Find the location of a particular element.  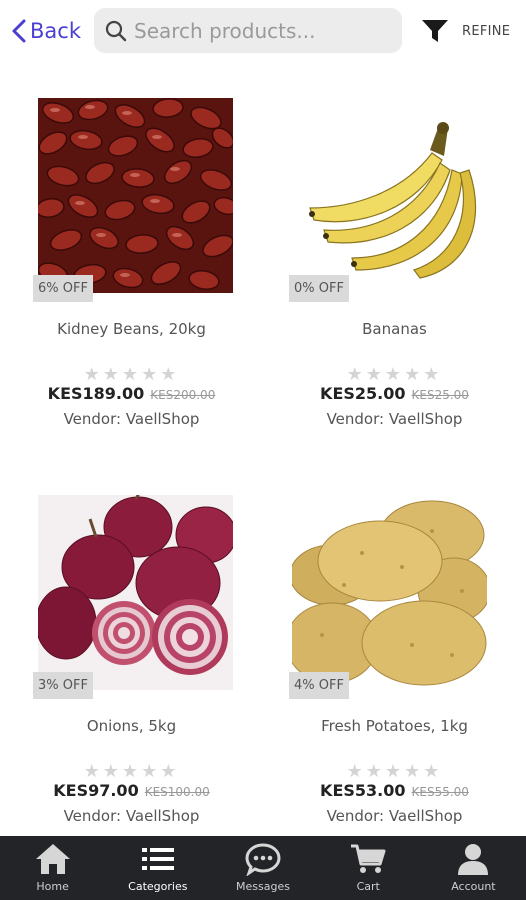

discount-badge: 0% OFF is located at coordinates (319, 288).